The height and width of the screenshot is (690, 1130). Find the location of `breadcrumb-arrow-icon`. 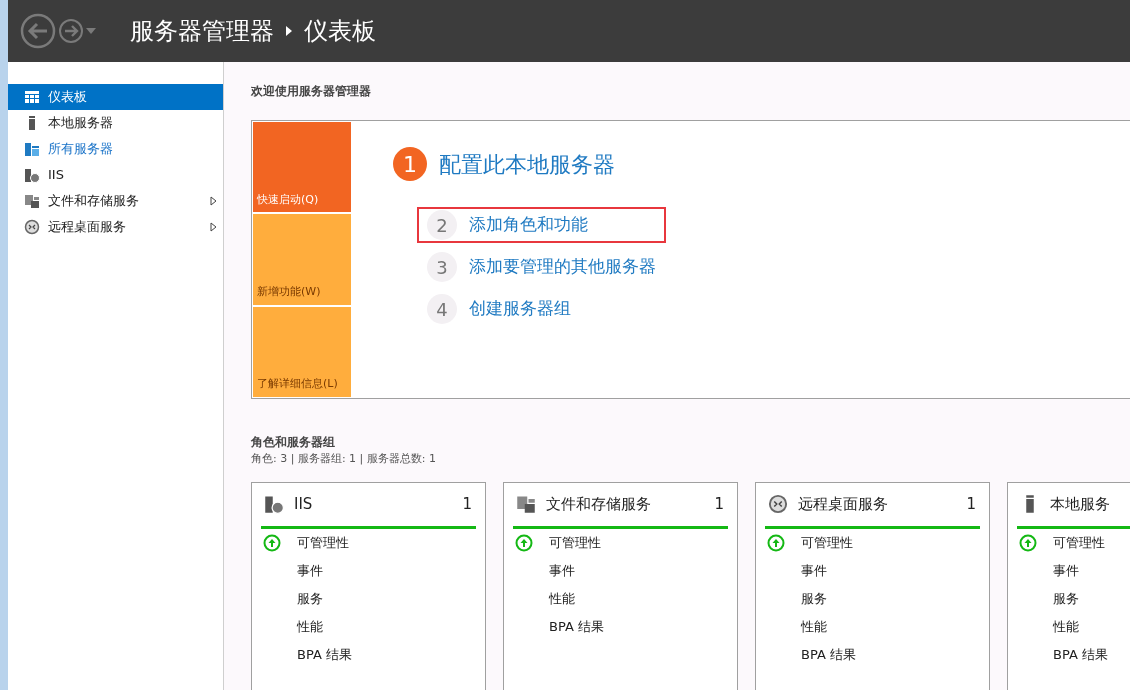

breadcrumb-arrow-icon is located at coordinates (289, 31).